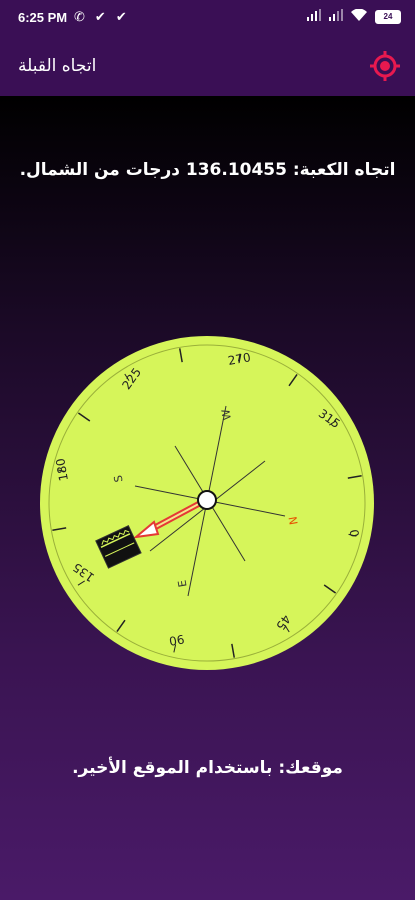 This screenshot has height=900, width=415. What do you see at coordinates (207, 768) in the screenshot?
I see `location-status-text: موقعك: باستخدام الموقع الأخير.` at bounding box center [207, 768].